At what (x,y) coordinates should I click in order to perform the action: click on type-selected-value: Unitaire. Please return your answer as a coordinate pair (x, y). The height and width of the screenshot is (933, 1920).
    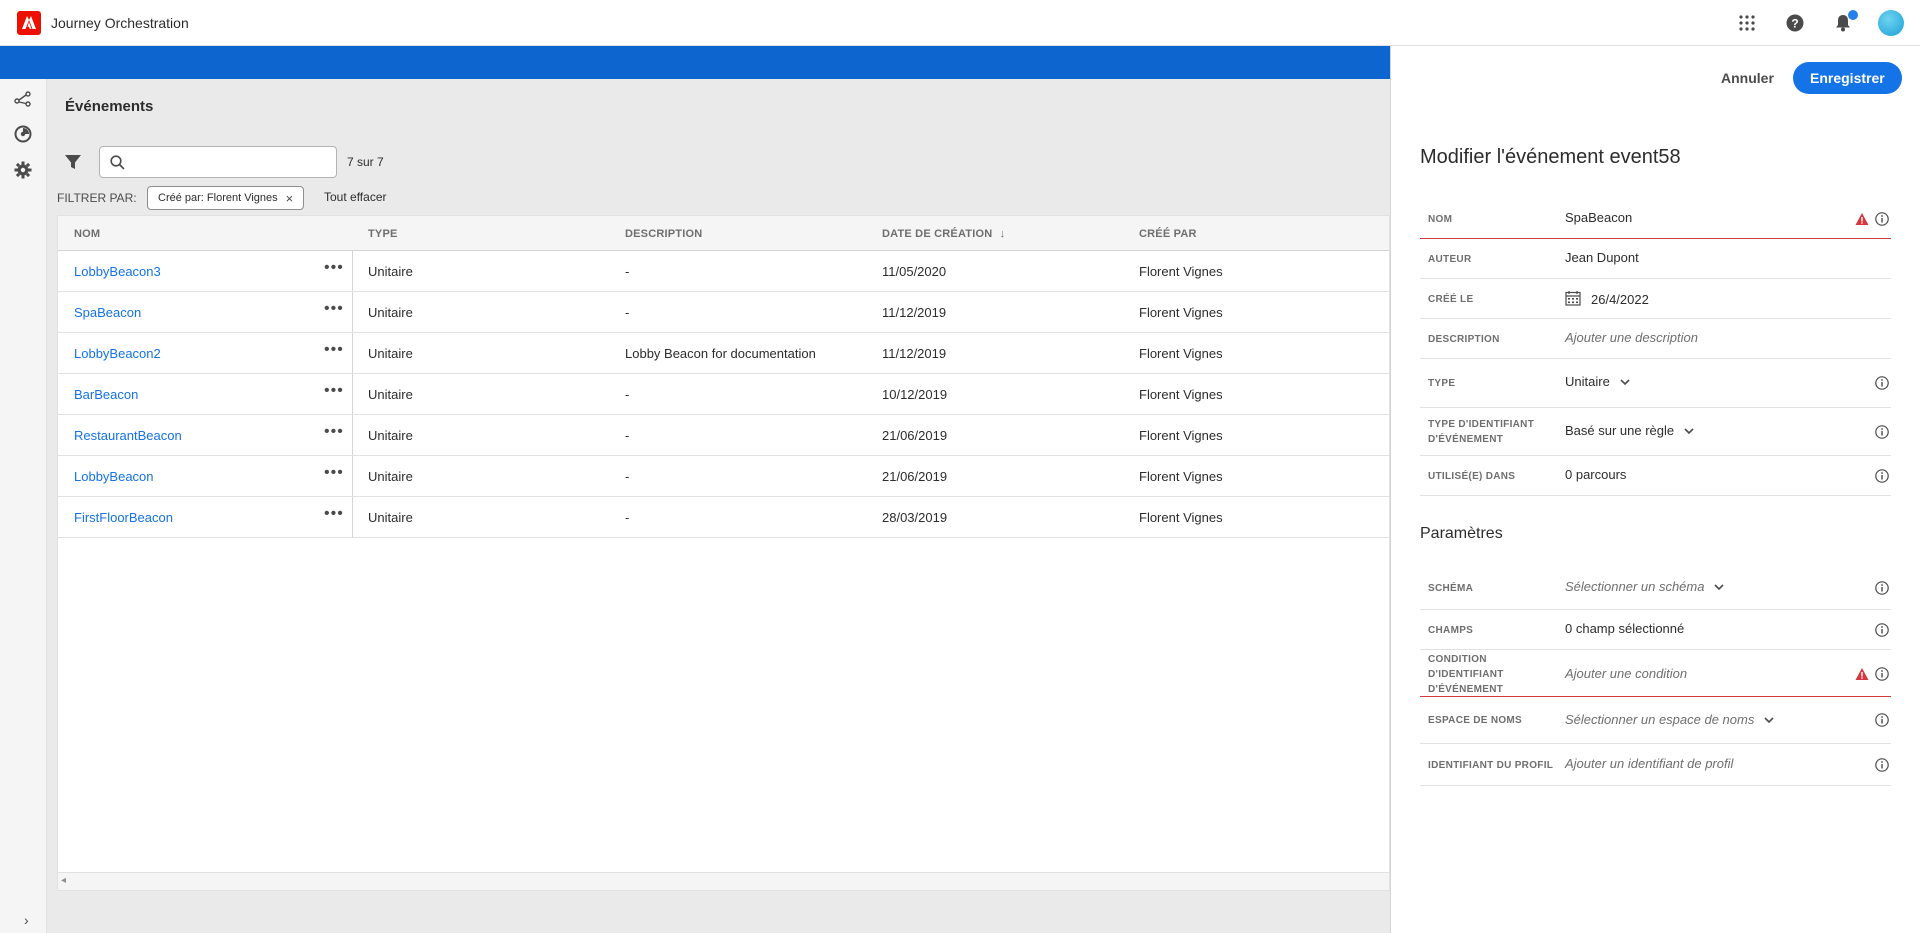
    Looking at the image, I should click on (1587, 381).